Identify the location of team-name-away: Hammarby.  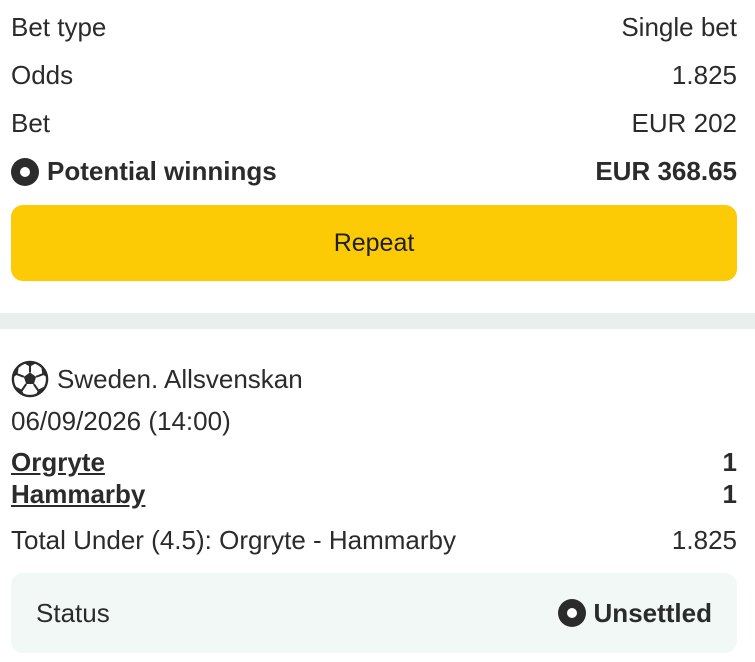
(78, 494).